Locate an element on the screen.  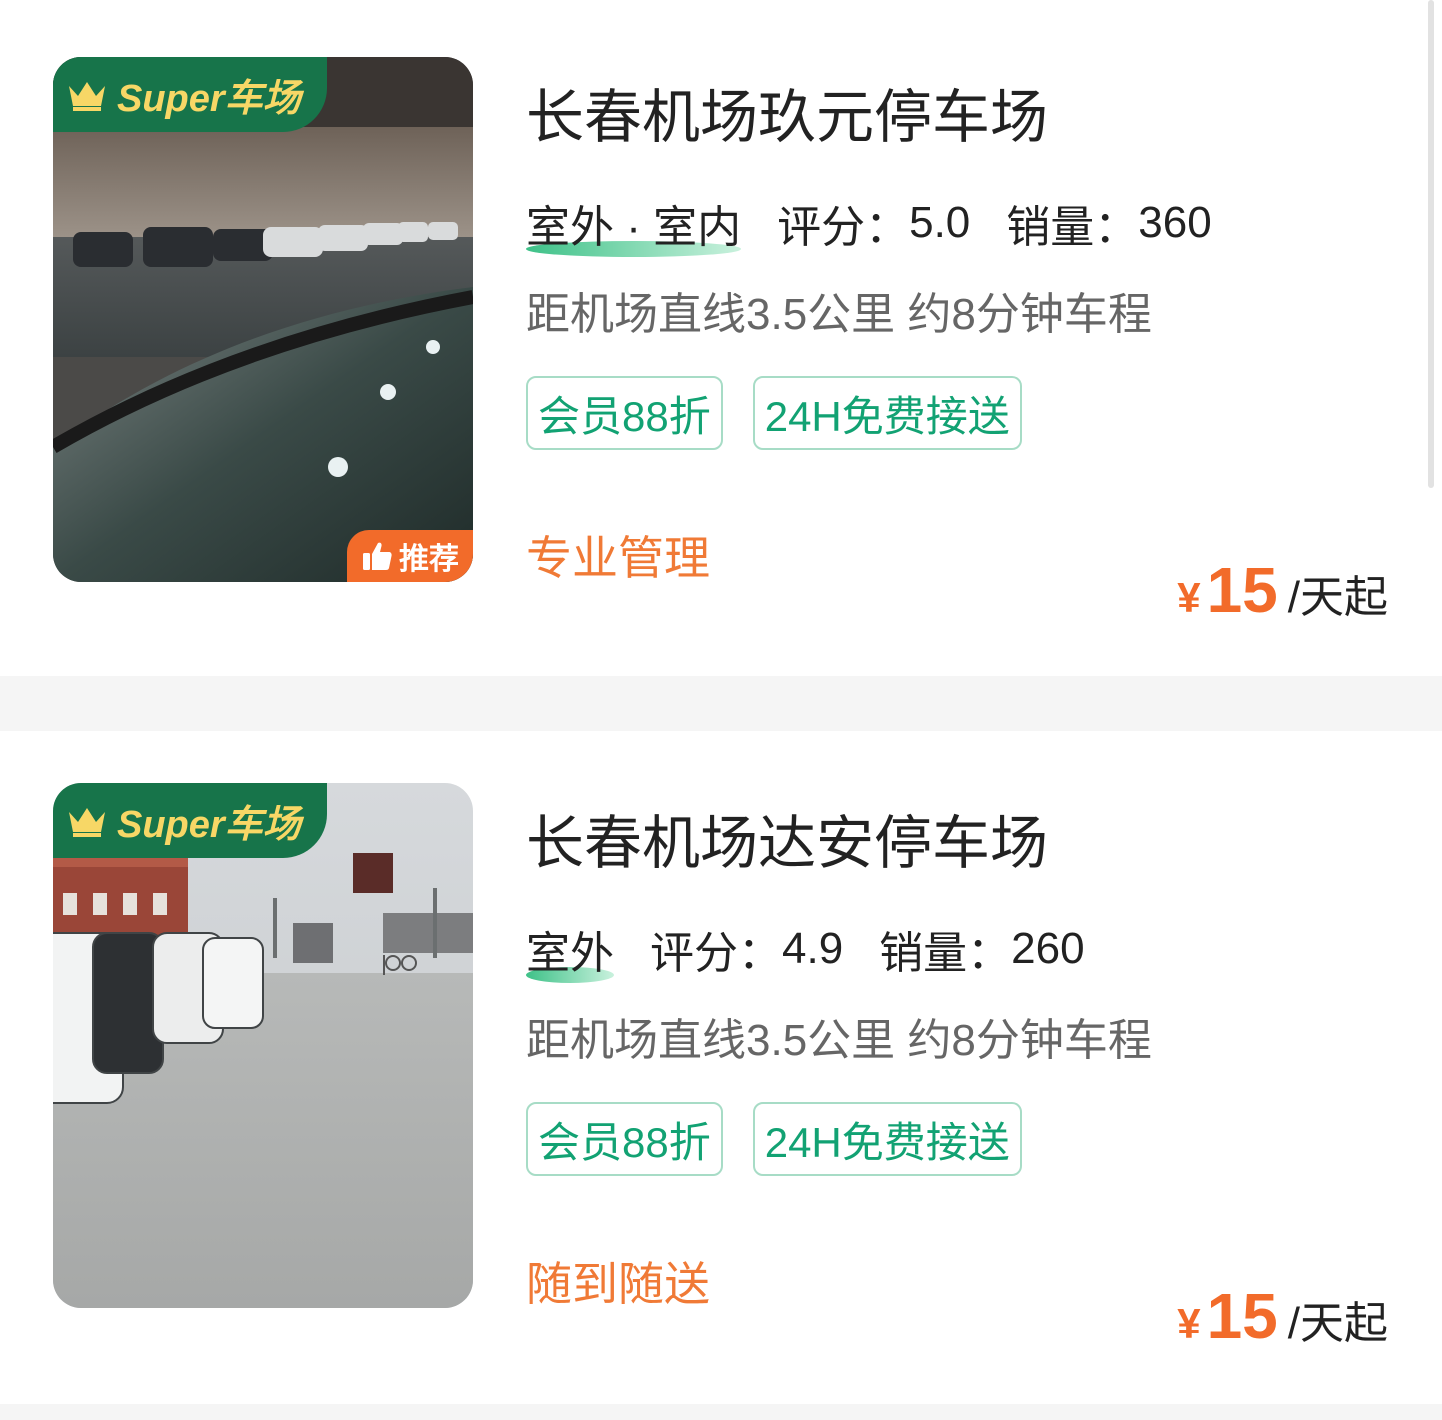
rating-value: 4.9 is located at coordinates (813, 948).